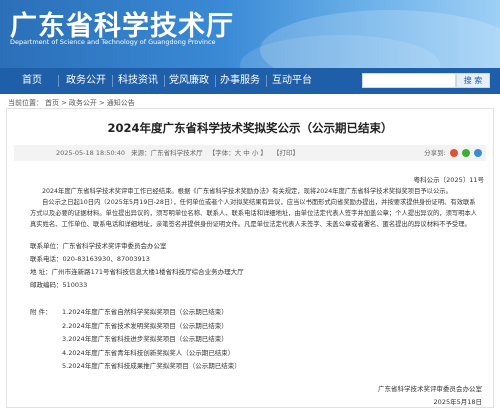 The image size is (500, 410). I want to click on breadcrumb-item-notices: 通知公告, so click(121, 103).